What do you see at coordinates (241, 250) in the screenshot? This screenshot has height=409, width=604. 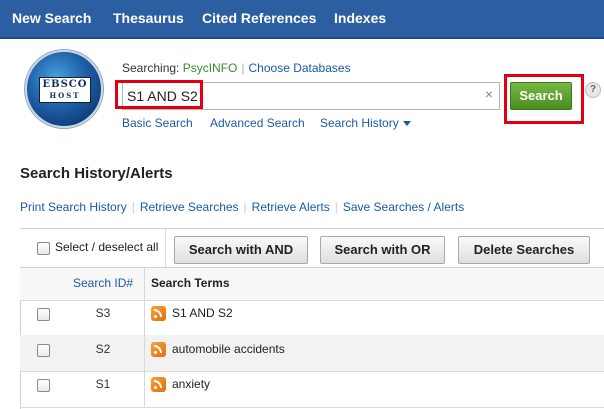 I see `search-with-and-button: Search with AND` at bounding box center [241, 250].